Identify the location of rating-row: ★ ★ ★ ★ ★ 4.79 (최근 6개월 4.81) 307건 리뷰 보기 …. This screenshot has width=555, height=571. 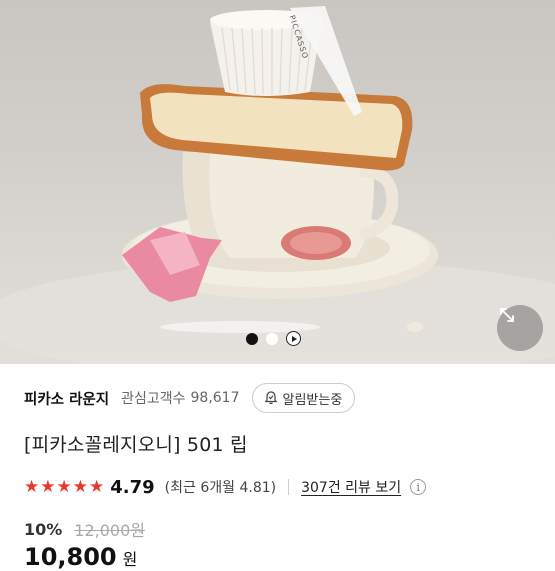
(284, 487).